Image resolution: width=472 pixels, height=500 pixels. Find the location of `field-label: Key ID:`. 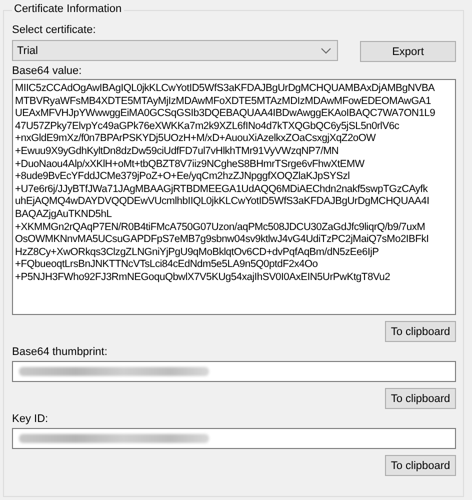

field-label: Key ID: is located at coordinates (30, 419).